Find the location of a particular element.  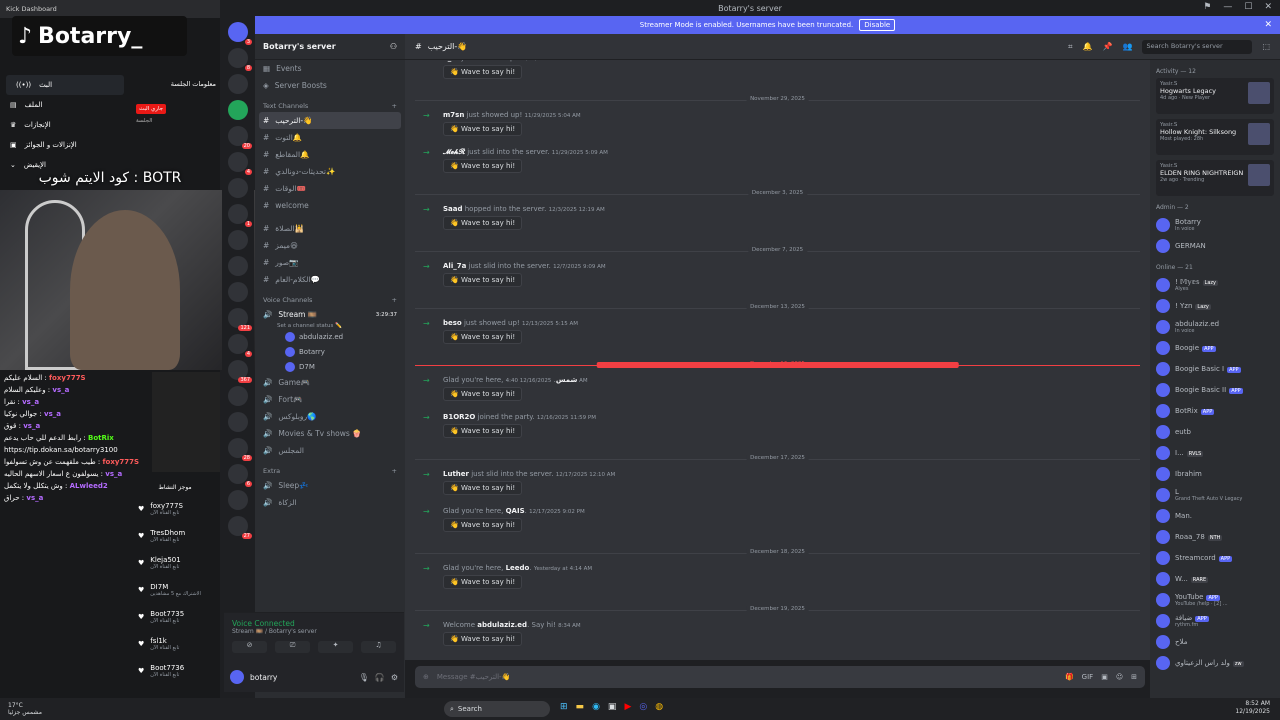

server-icon: 1 is located at coordinates (240, 215).